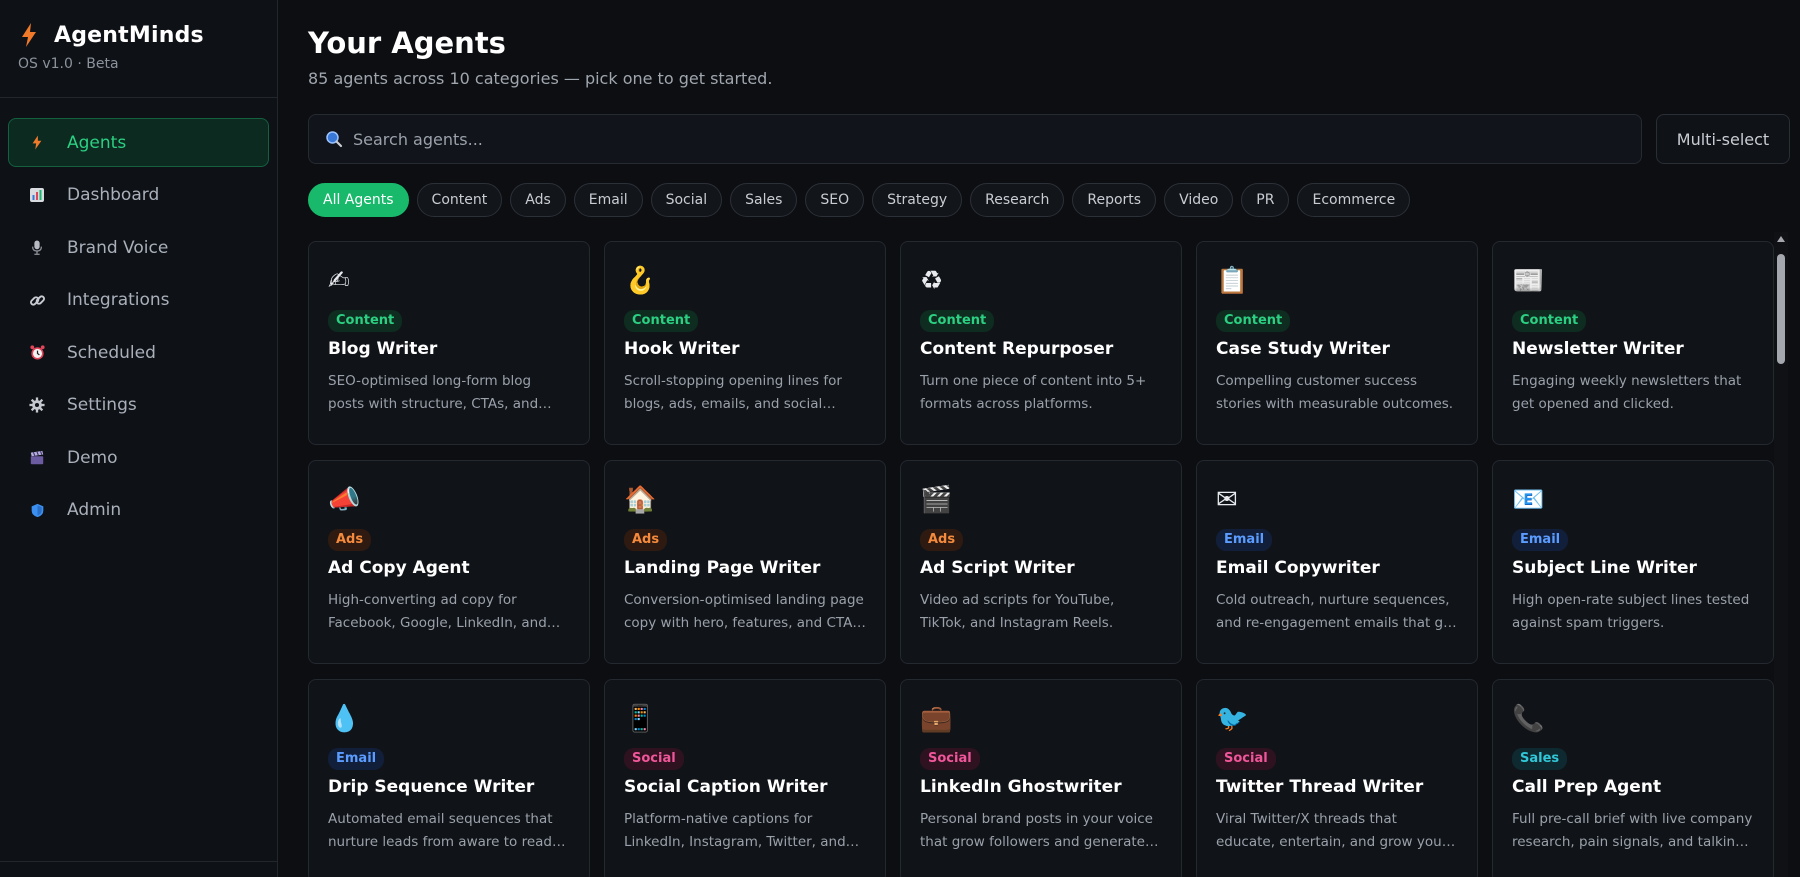  What do you see at coordinates (129, 35) in the screenshot?
I see `app-name: AgentMinds` at bounding box center [129, 35].